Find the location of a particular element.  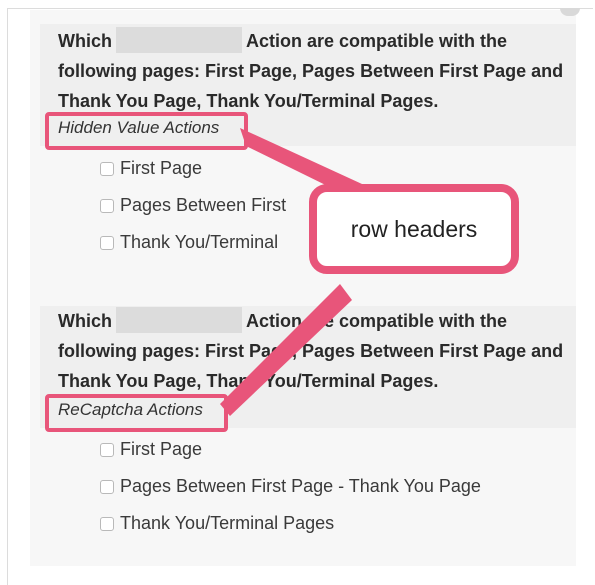

callout-bubble: row headers is located at coordinates (414, 229).